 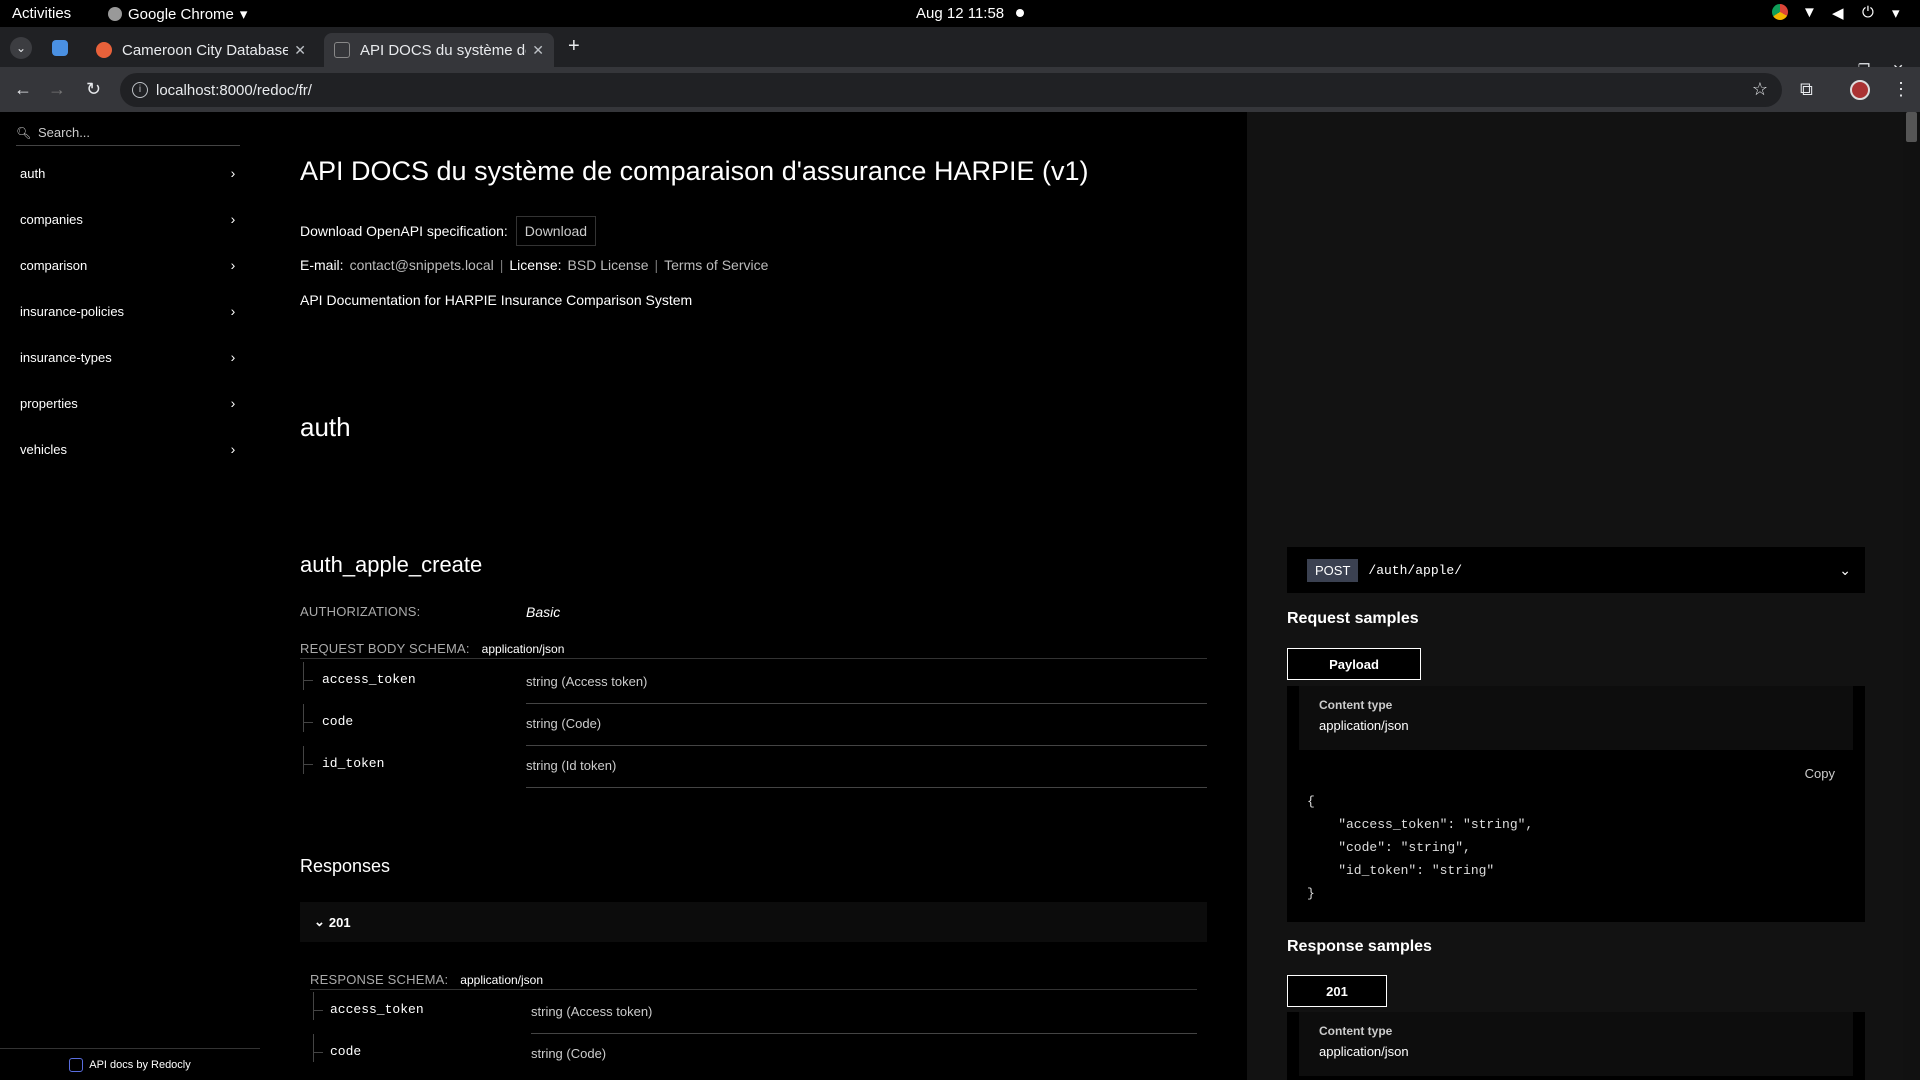 What do you see at coordinates (753, 612) in the screenshot?
I see `authorizations-row: AUTHORIZATIONS: Basic` at bounding box center [753, 612].